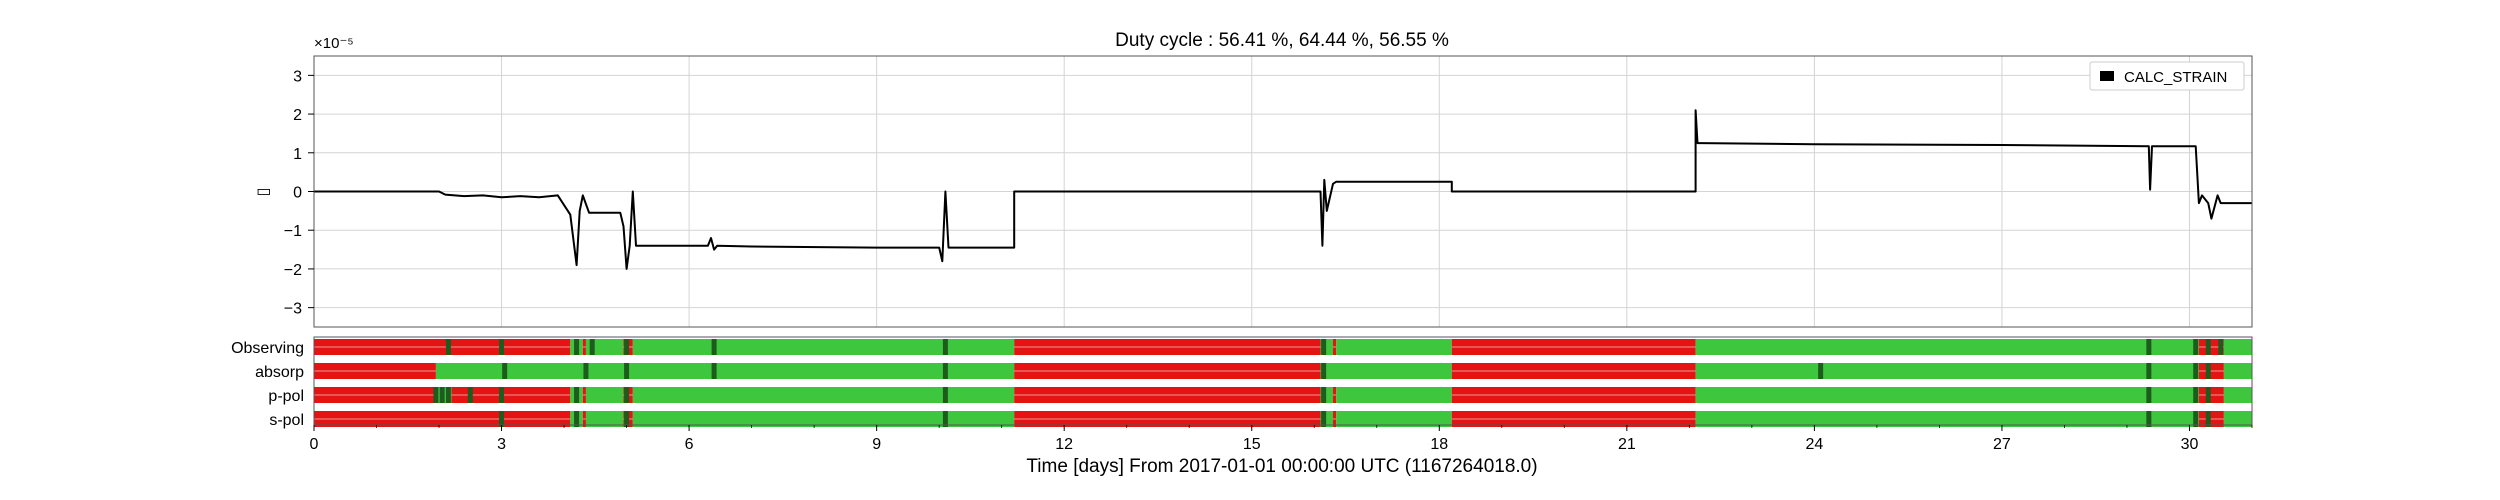 The image size is (2500, 500). Describe the element at coordinates (297, 154) in the screenshot. I see `y-tick-label: 1` at that location.